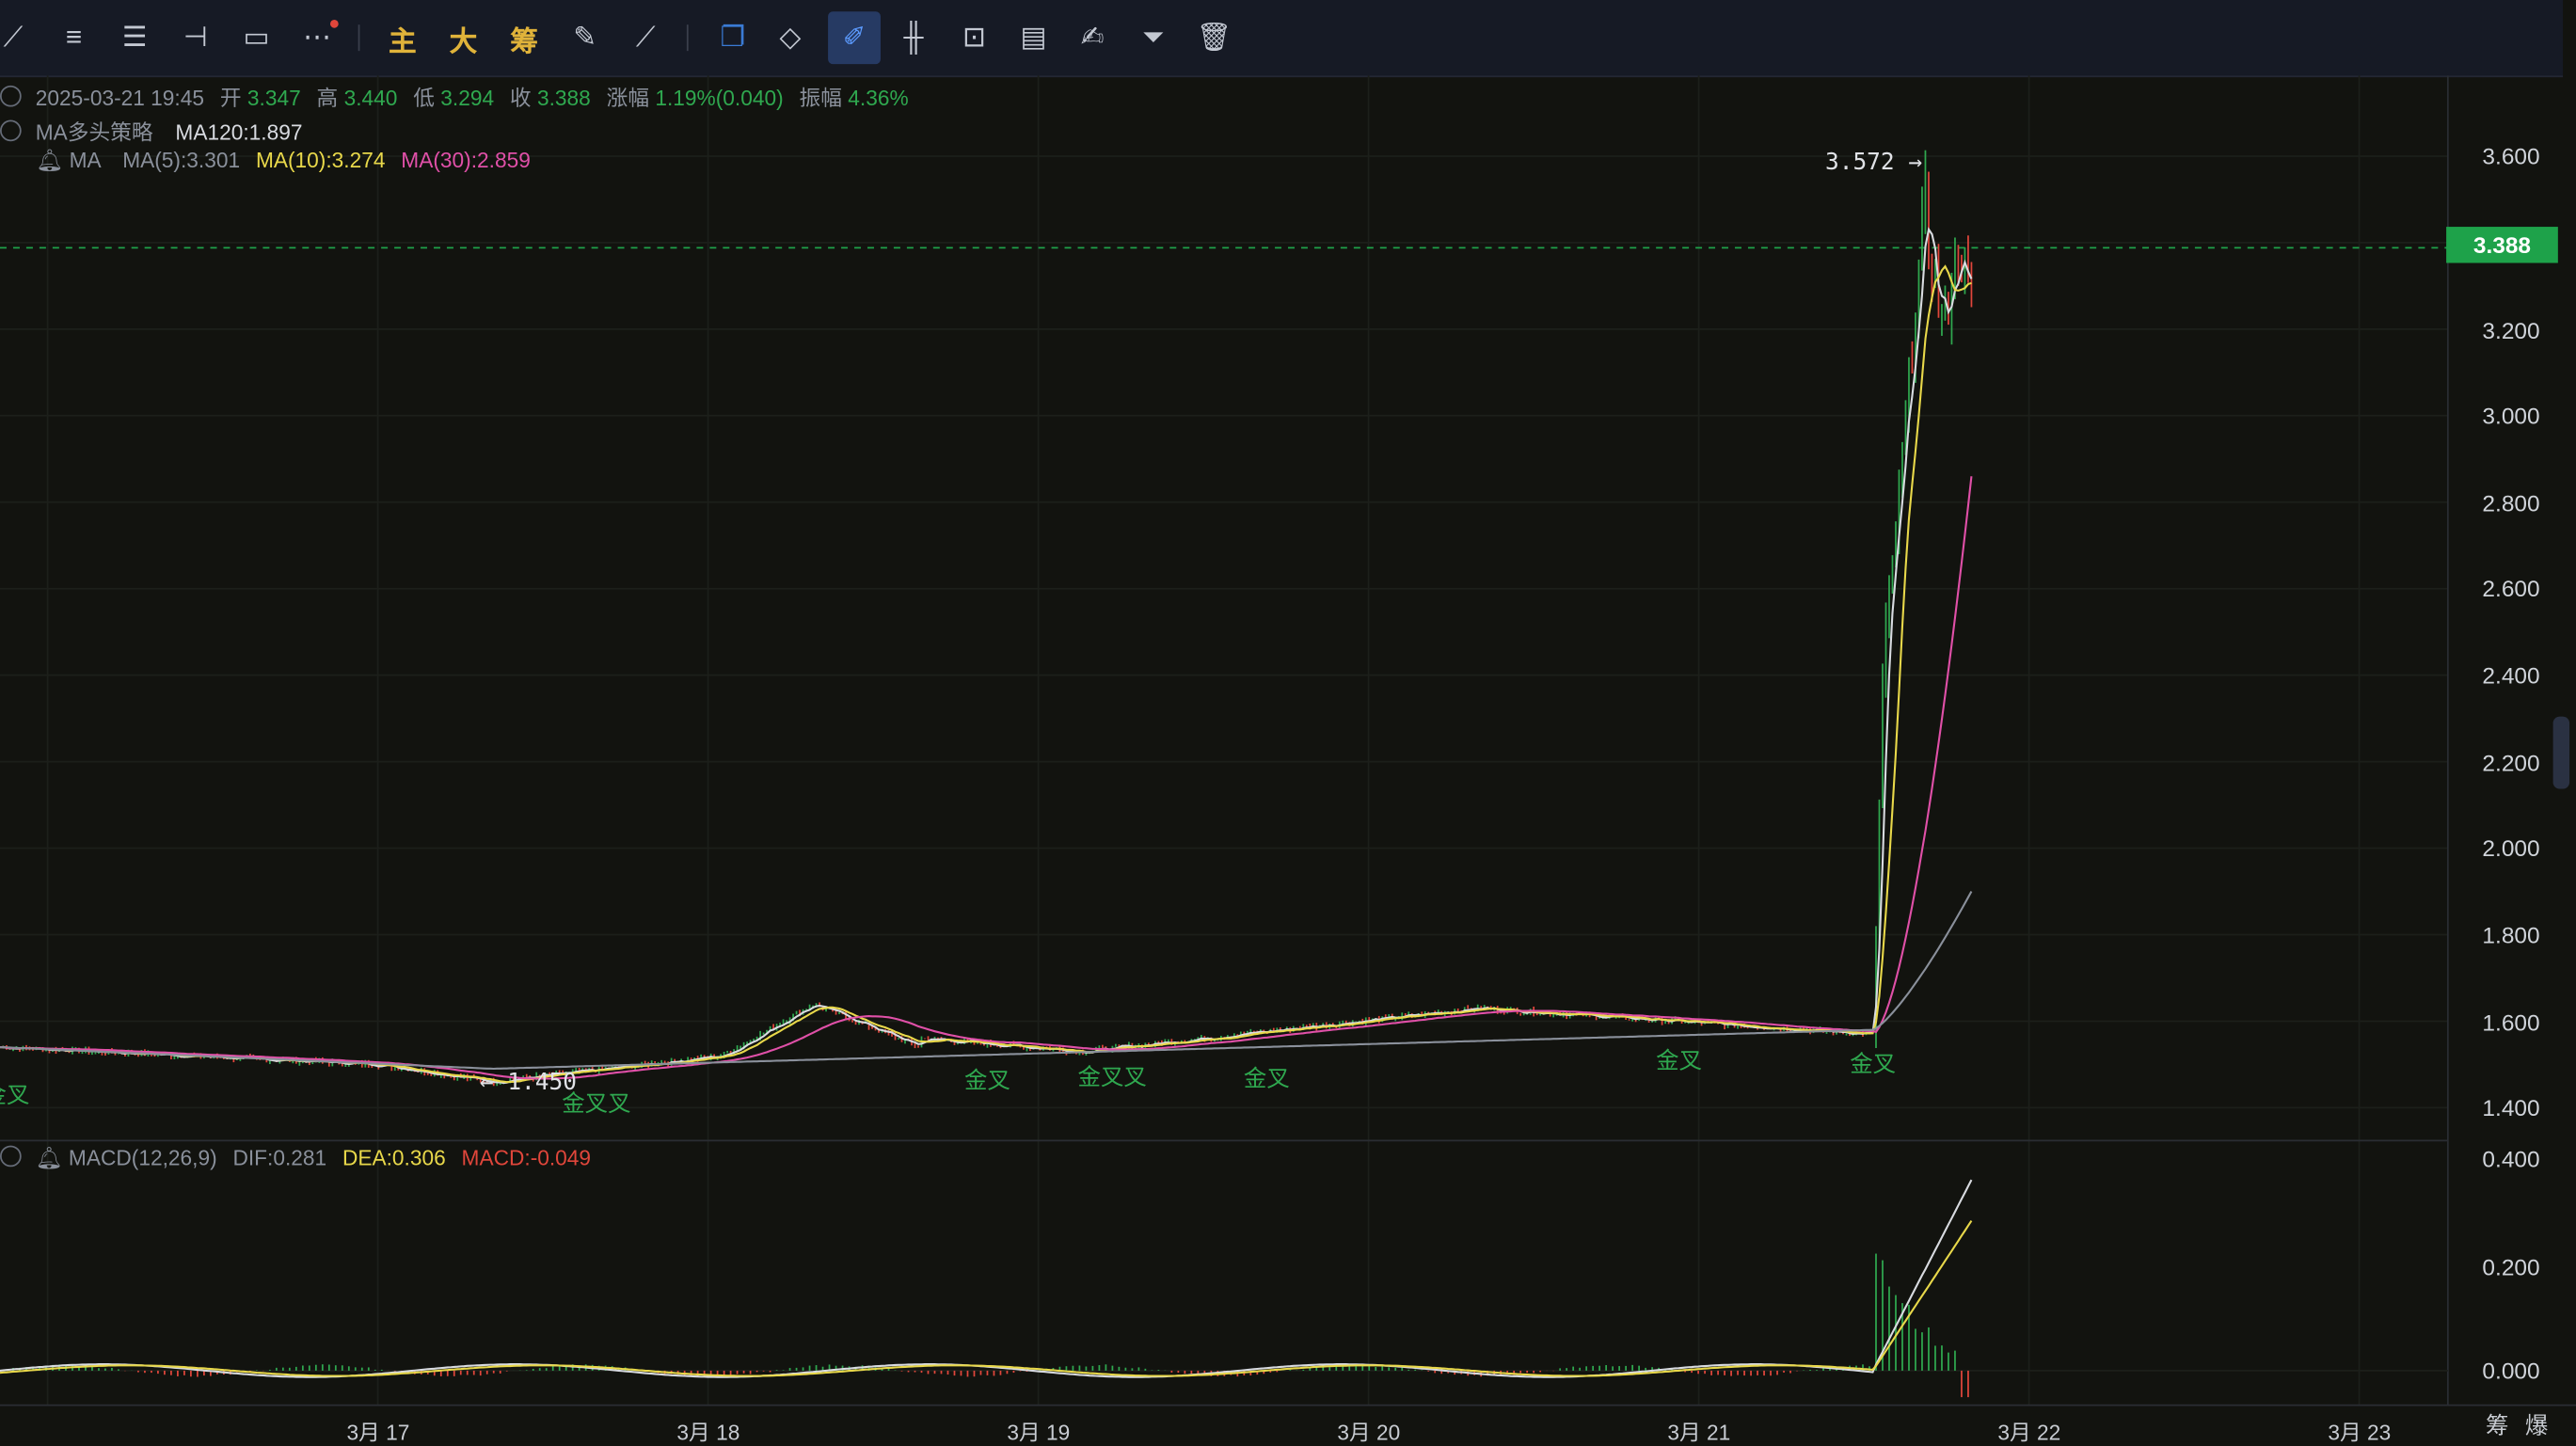 The height and width of the screenshot is (1446, 2576). I want to click on high-label: 高, so click(327, 98).